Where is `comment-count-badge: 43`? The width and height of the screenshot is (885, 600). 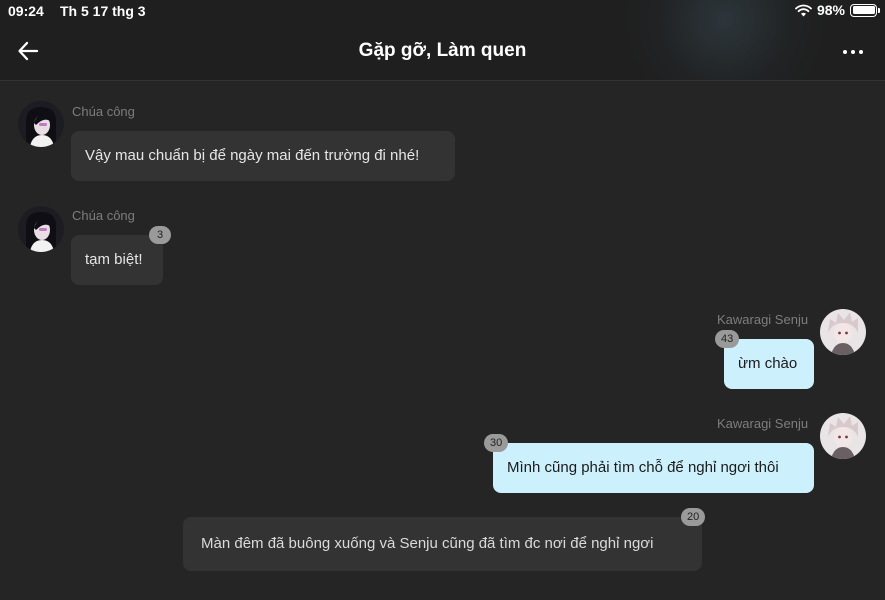 comment-count-badge: 43 is located at coordinates (727, 339).